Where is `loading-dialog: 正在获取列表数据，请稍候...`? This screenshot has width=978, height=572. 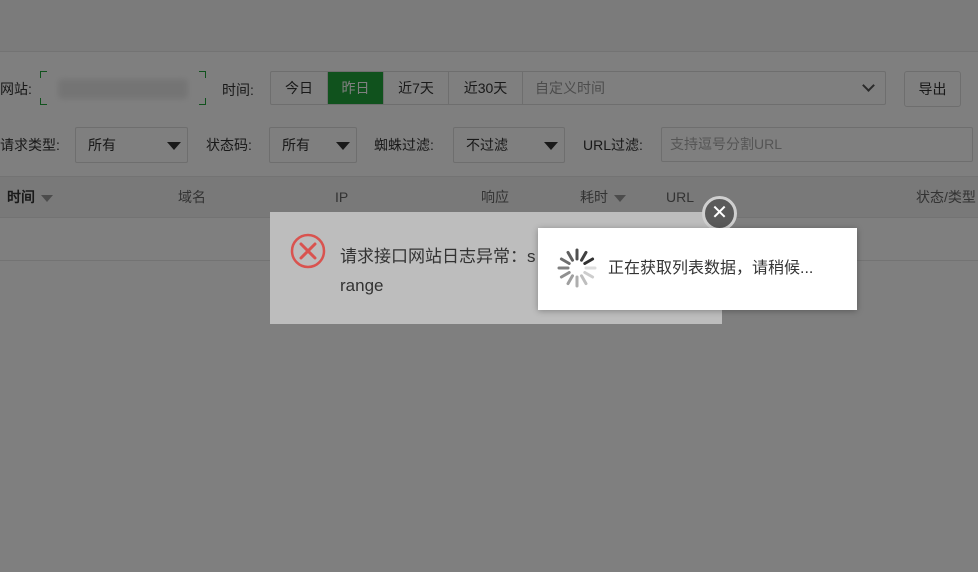
loading-dialog: 正在获取列表数据，请稍候... is located at coordinates (697, 269).